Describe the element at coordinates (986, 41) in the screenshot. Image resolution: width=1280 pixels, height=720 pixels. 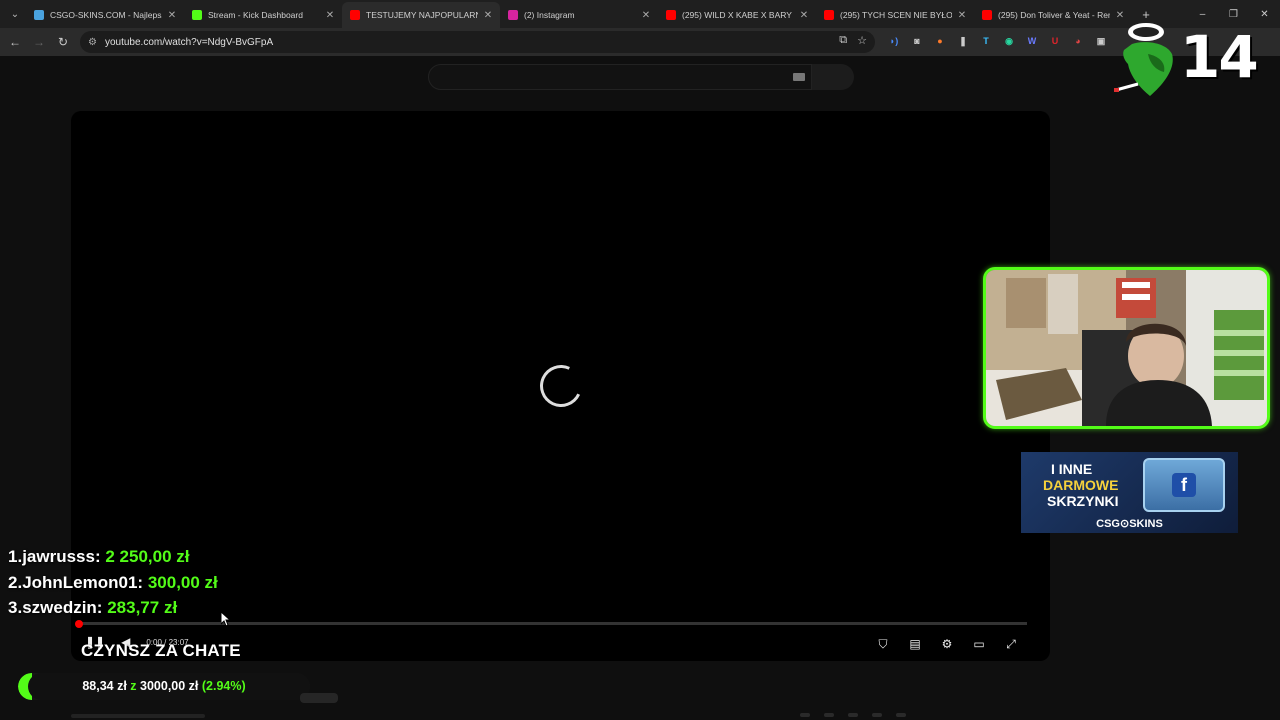
I see `extension-icon: T` at that location.